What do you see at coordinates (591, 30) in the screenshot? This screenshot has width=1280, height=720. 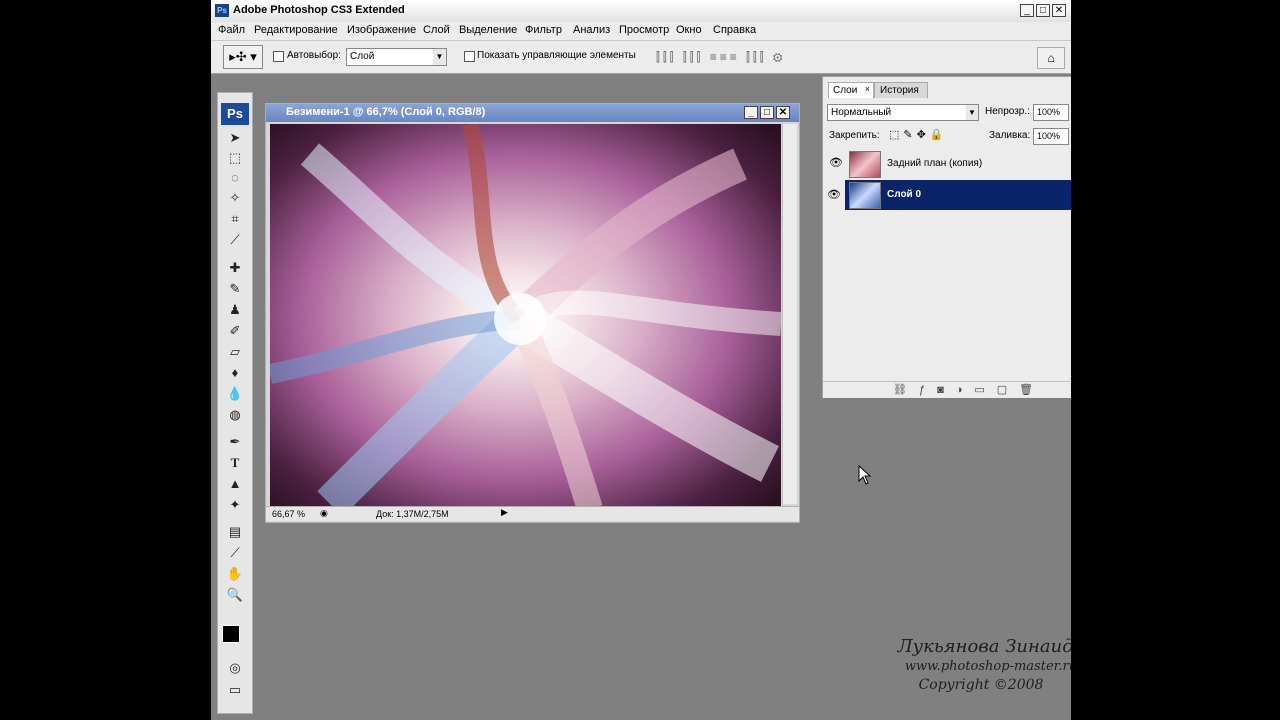 I see `menu-analysis: Анализ` at bounding box center [591, 30].